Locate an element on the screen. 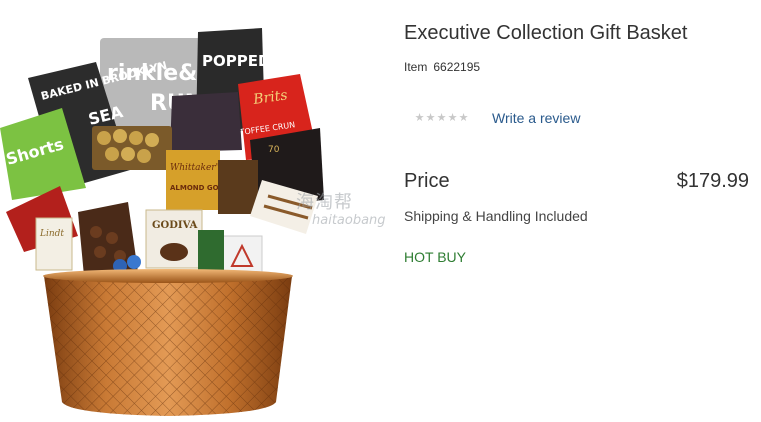  watermark: 海淘帮 haitaobang is located at coordinates (341, 210).